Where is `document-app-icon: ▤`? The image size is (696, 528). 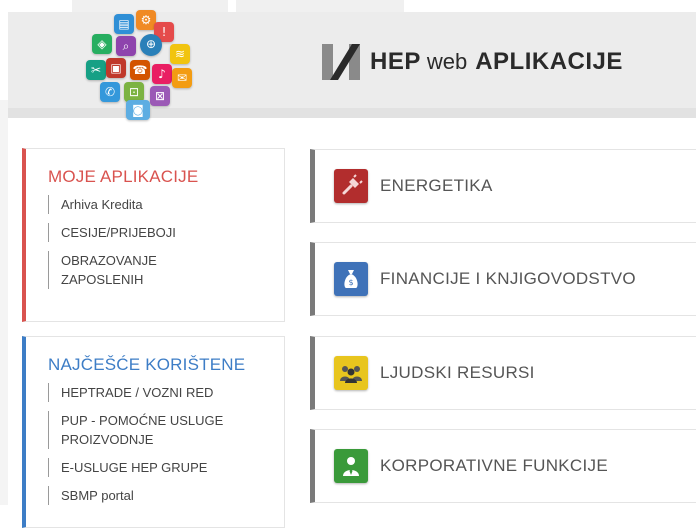 document-app-icon: ▤ is located at coordinates (124, 24).